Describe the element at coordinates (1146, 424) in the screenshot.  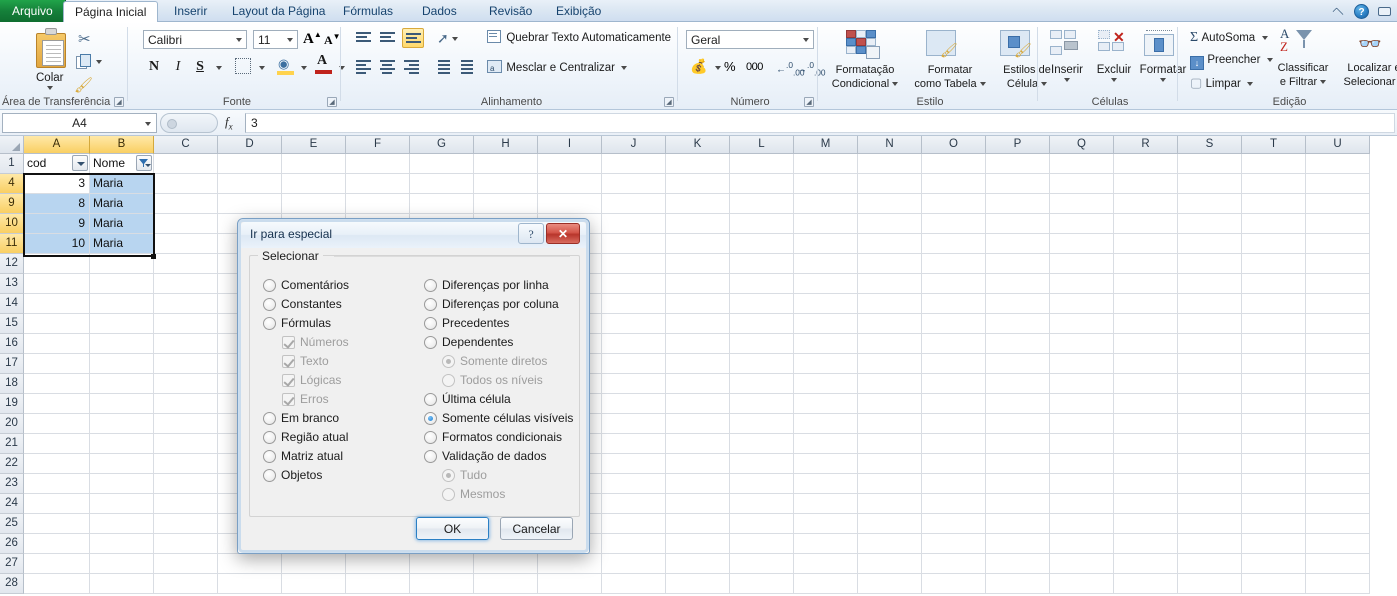
I see `cell-R20` at that location.